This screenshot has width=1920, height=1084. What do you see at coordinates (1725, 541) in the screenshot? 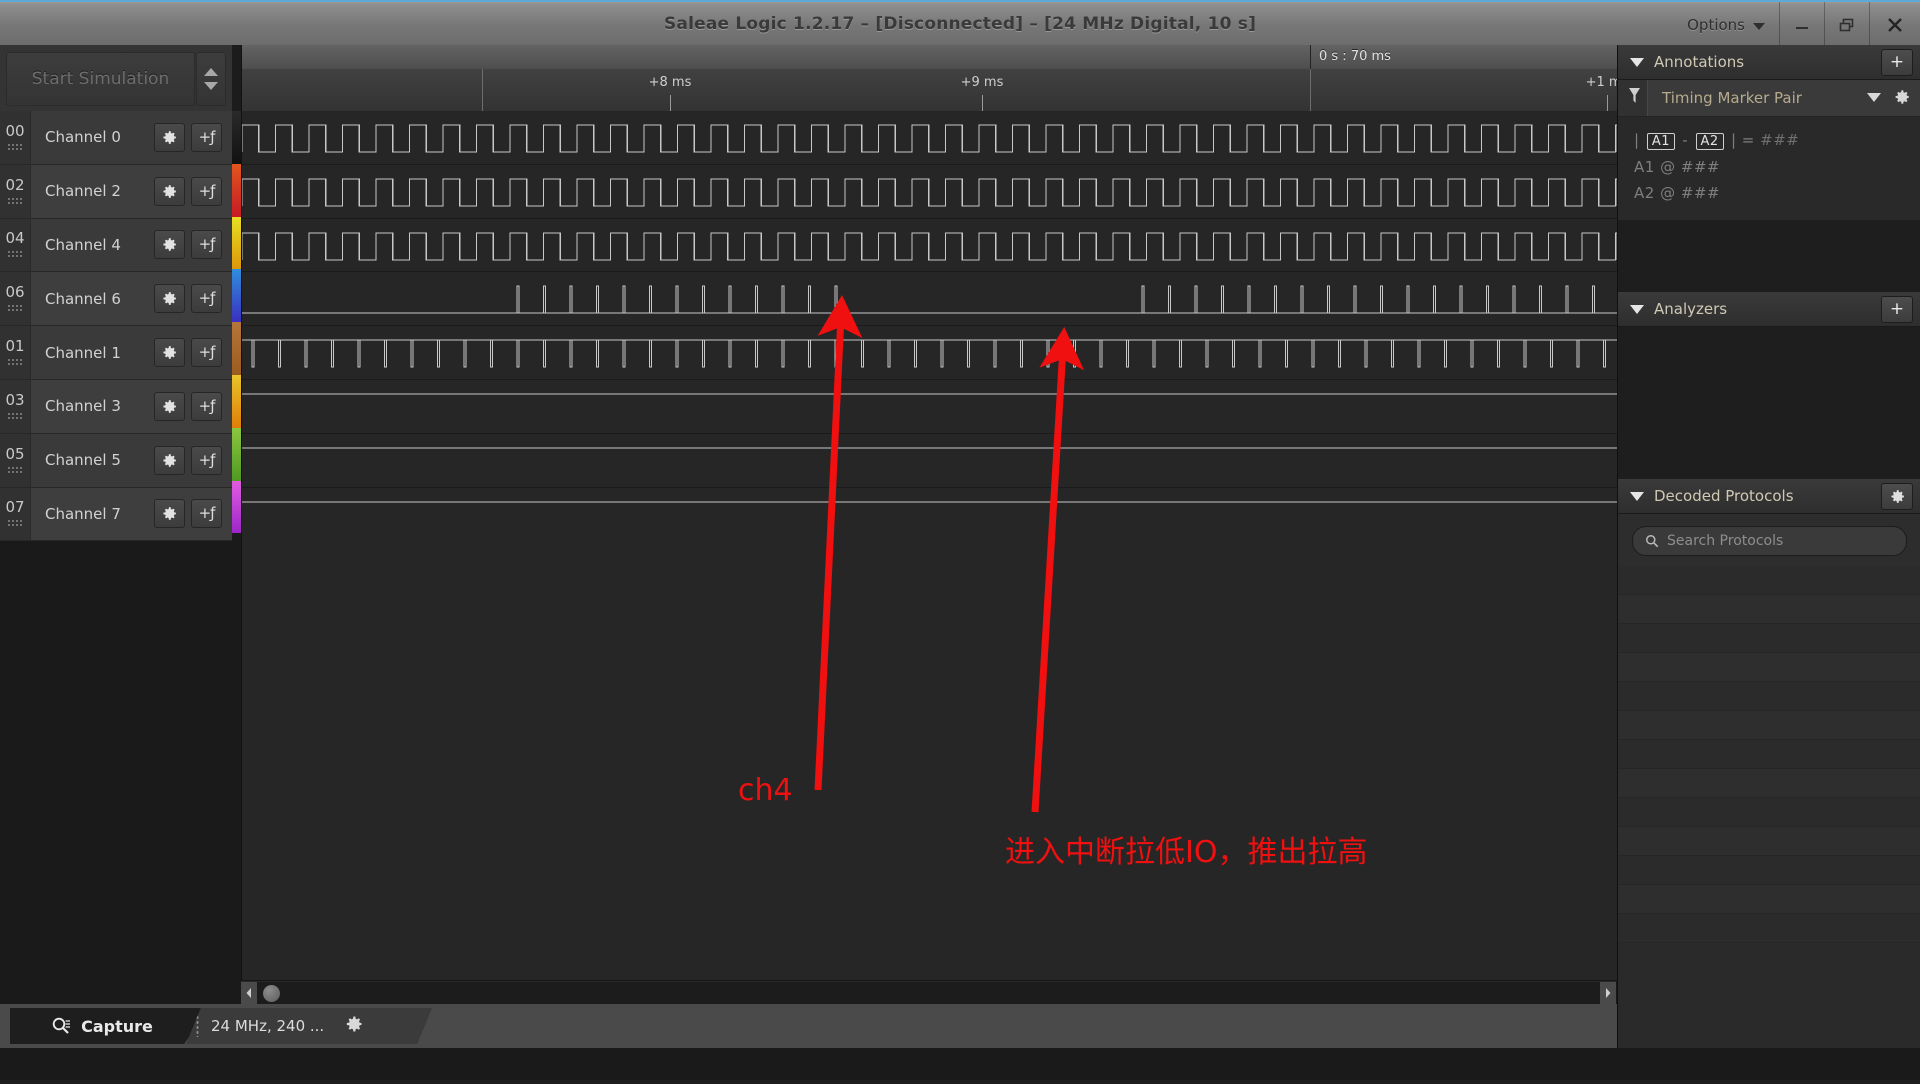
I see `search-protocols-input: Search Protocols` at bounding box center [1725, 541].